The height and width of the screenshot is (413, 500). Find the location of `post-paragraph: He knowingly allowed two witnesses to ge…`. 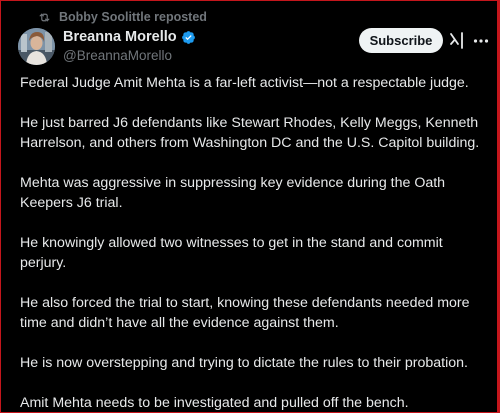

post-paragraph: He knowingly allowed two witnesses to ge… is located at coordinates (231, 253).